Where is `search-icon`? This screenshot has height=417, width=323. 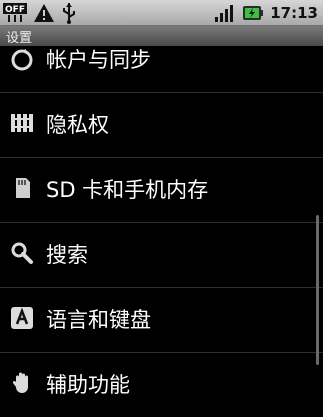 search-icon is located at coordinates (22, 253).